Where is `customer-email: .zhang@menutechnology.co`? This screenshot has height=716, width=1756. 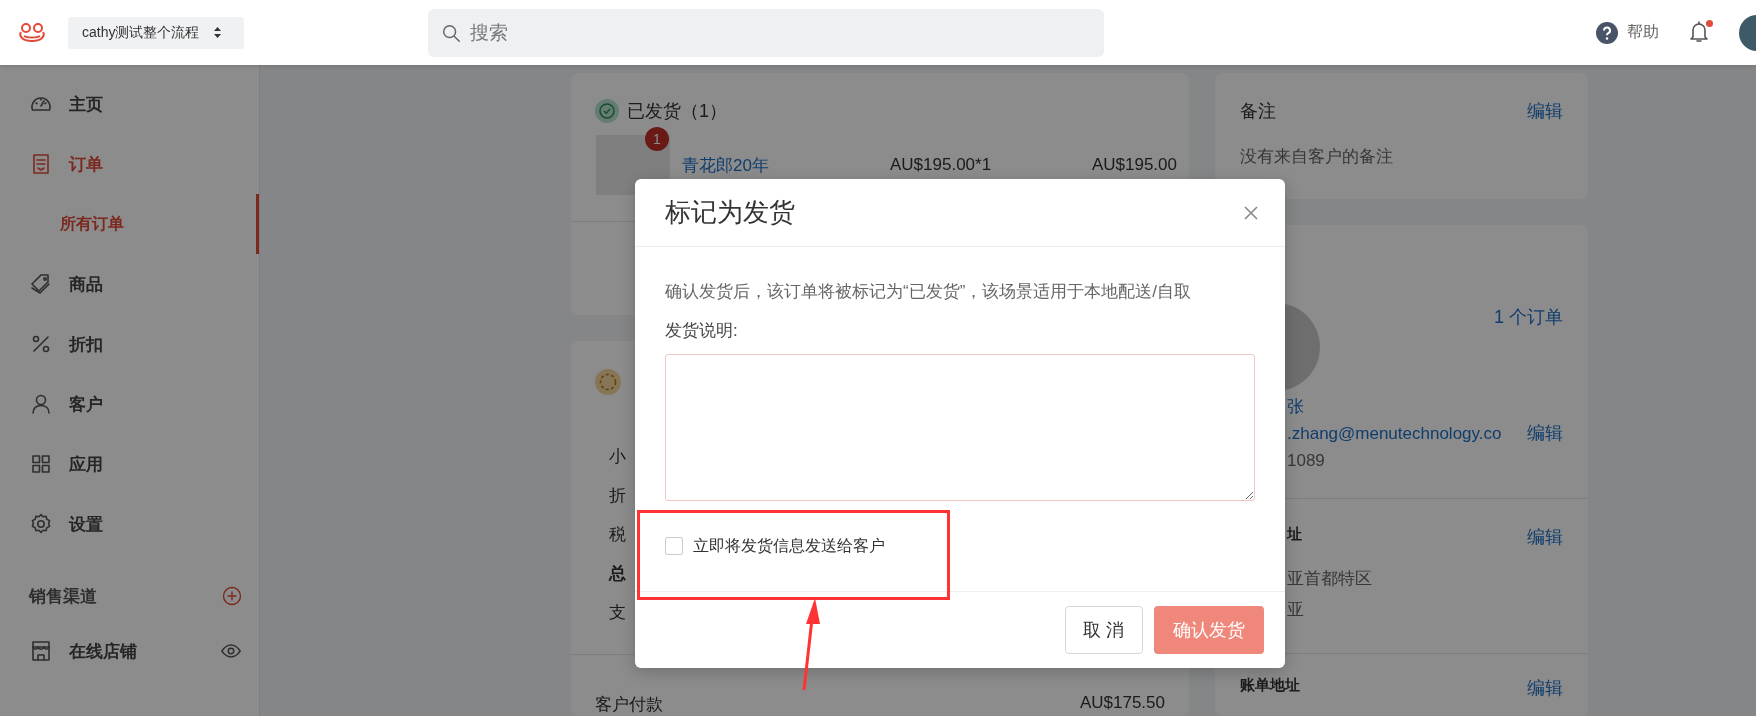 customer-email: .zhang@menutechnology.co is located at coordinates (1394, 433).